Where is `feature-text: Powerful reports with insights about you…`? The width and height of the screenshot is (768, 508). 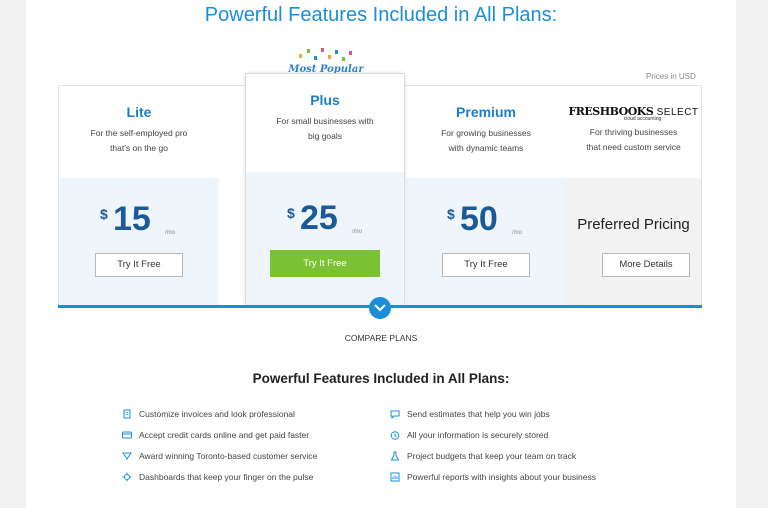
feature-text: Powerful reports with insights about you… is located at coordinates (501, 476).